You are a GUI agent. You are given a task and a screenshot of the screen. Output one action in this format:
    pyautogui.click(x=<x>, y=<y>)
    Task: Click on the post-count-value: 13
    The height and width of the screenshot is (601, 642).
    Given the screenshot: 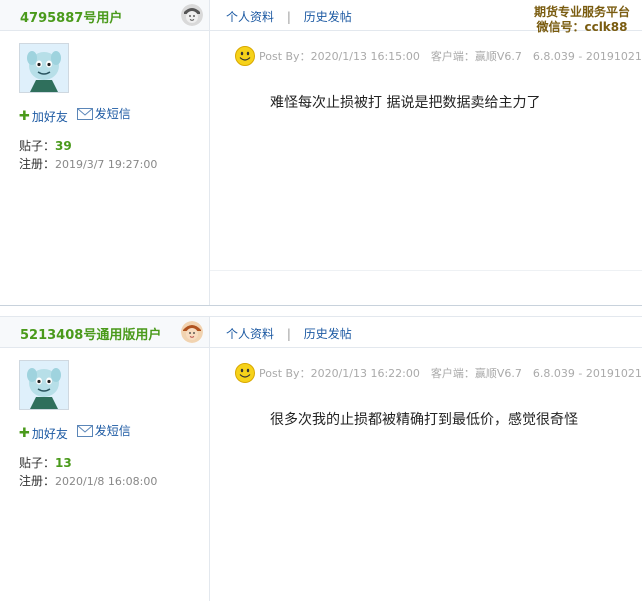 What is the action you would take?
    pyautogui.click(x=63, y=463)
    